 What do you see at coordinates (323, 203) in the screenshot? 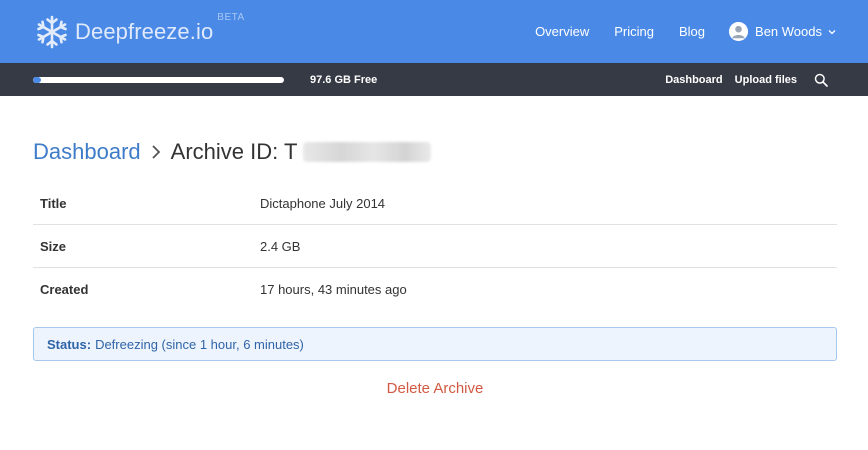
I see `detail-value: Dictaphone July 2014` at bounding box center [323, 203].